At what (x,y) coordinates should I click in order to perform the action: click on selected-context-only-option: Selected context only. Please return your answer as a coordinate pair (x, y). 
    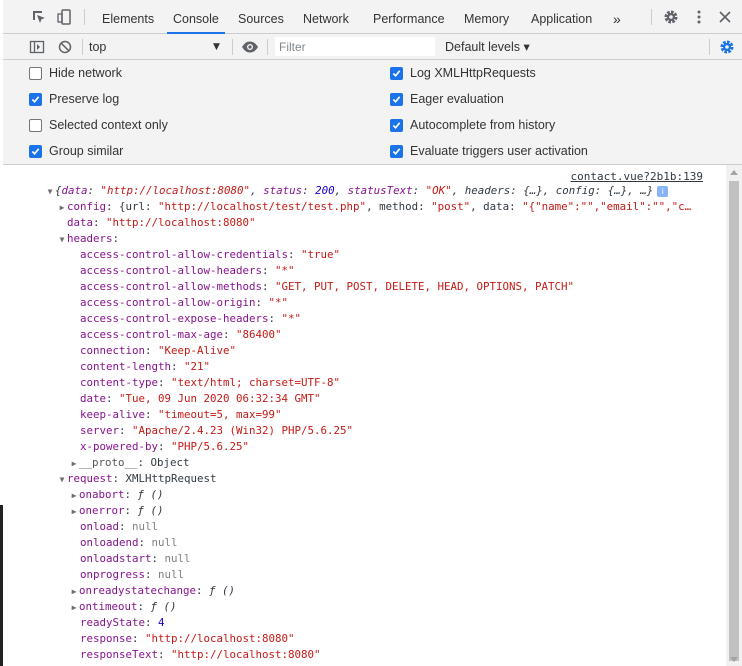
    Looking at the image, I should click on (98, 125).